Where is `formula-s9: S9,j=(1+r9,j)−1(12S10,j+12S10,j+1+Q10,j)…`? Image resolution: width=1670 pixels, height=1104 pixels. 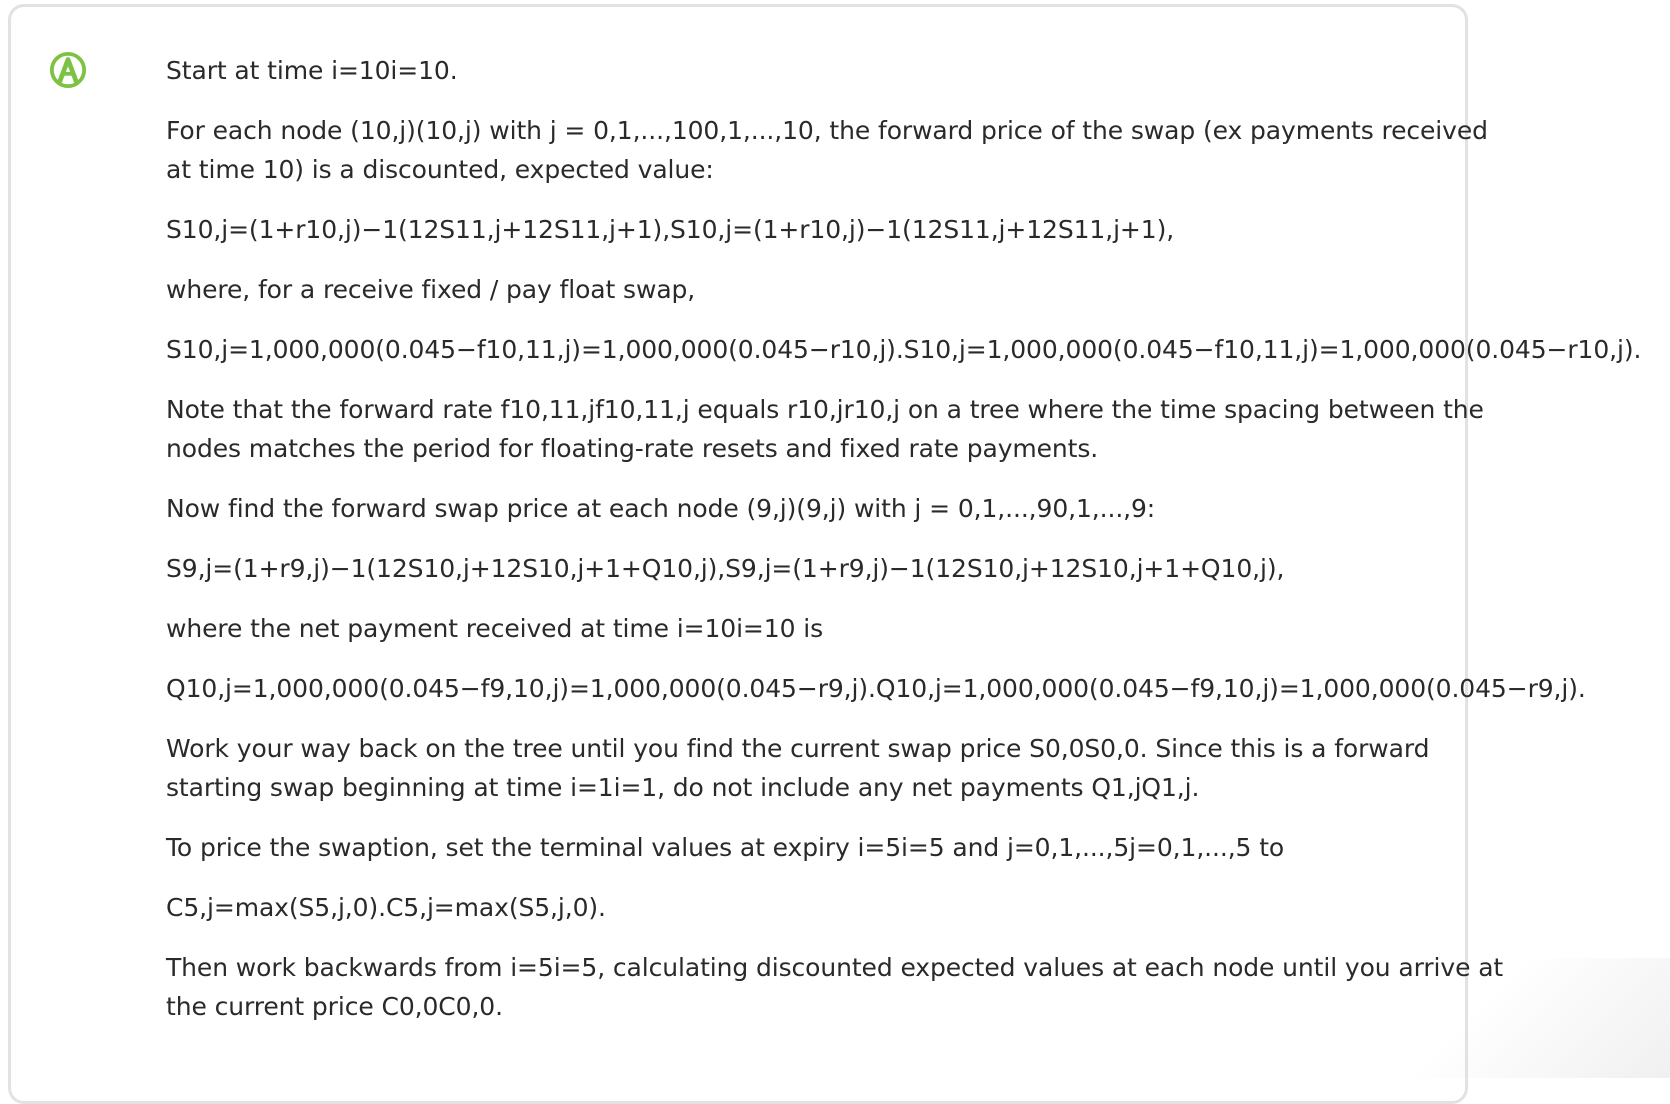
formula-s9: S9,j=(1+r9,j)−1(12S10,j+12S10,j+1+Q10,j)… is located at coordinates (725, 568).